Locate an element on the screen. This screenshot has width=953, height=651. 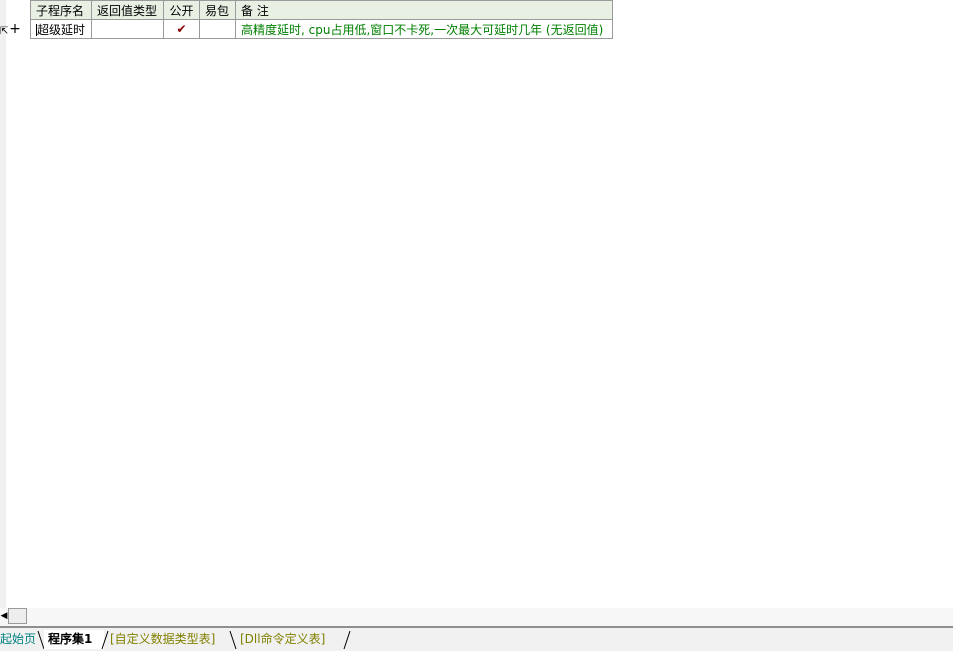
tab-dll-commands: [Dll命令定义表] is located at coordinates (292, 639).